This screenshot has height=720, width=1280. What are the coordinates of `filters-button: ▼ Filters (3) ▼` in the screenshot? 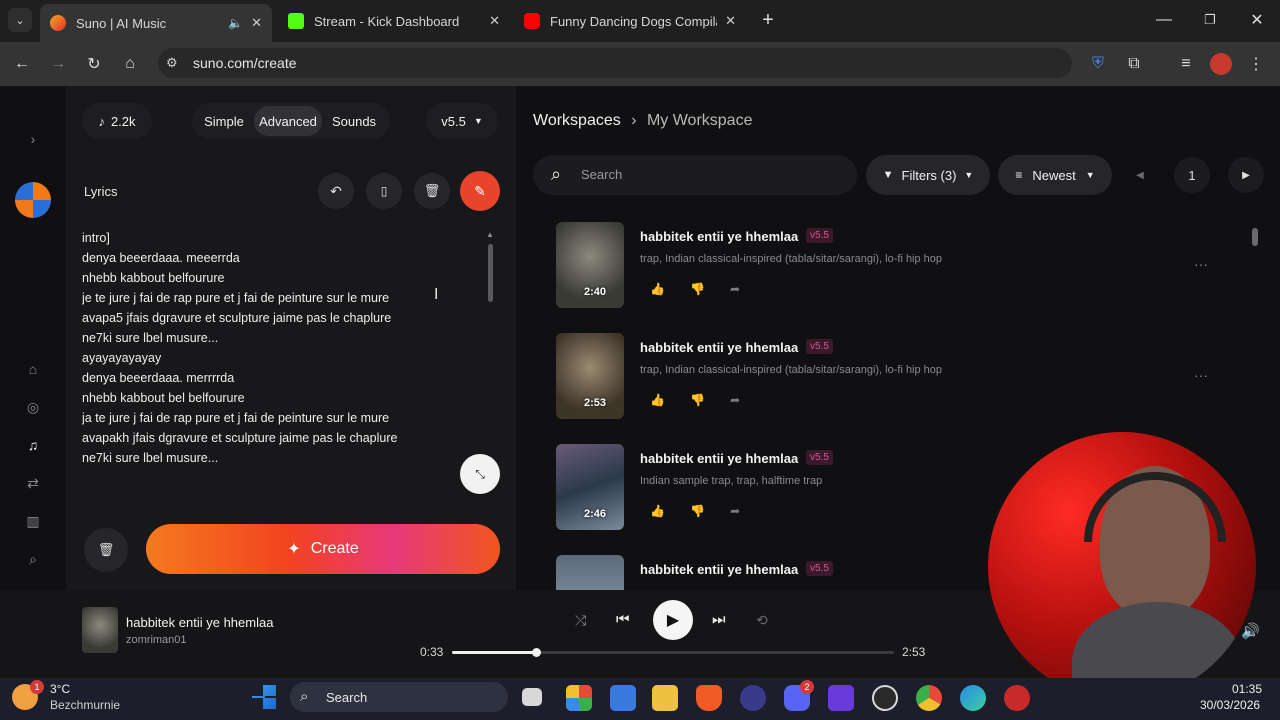 It's located at (928, 175).